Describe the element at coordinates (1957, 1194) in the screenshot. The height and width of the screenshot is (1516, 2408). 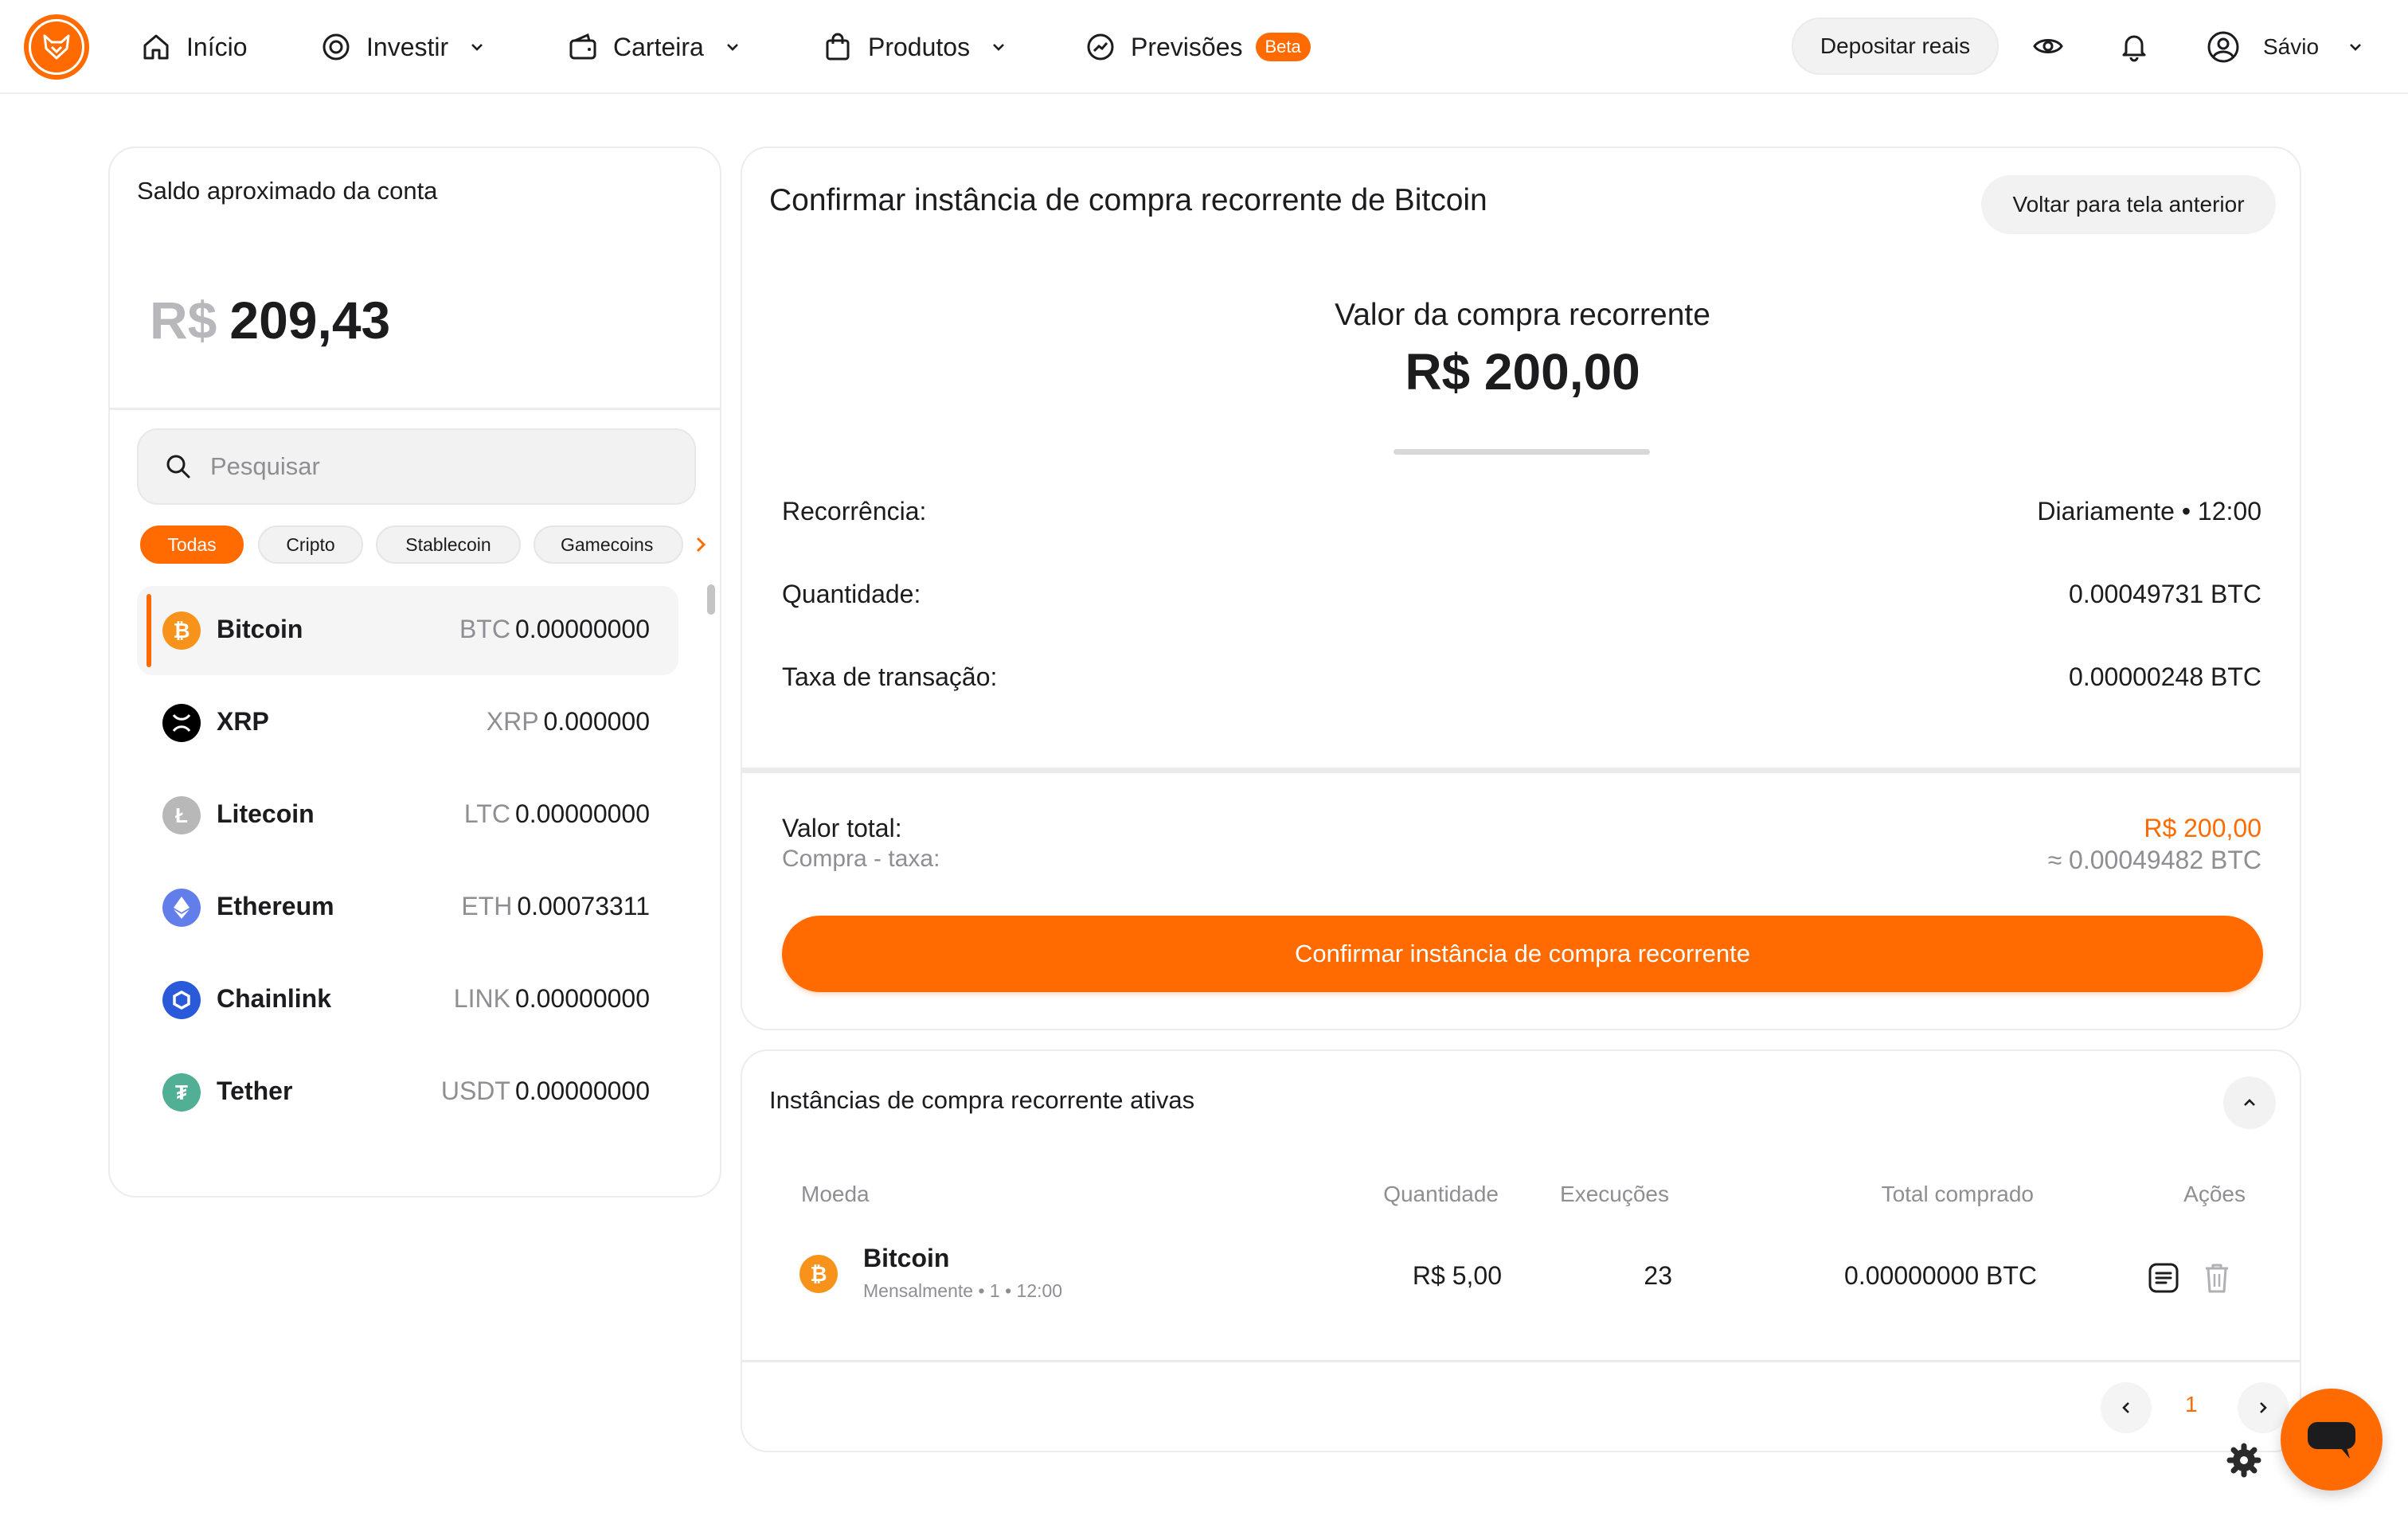
I see `column-header-total: Total comprado` at that location.